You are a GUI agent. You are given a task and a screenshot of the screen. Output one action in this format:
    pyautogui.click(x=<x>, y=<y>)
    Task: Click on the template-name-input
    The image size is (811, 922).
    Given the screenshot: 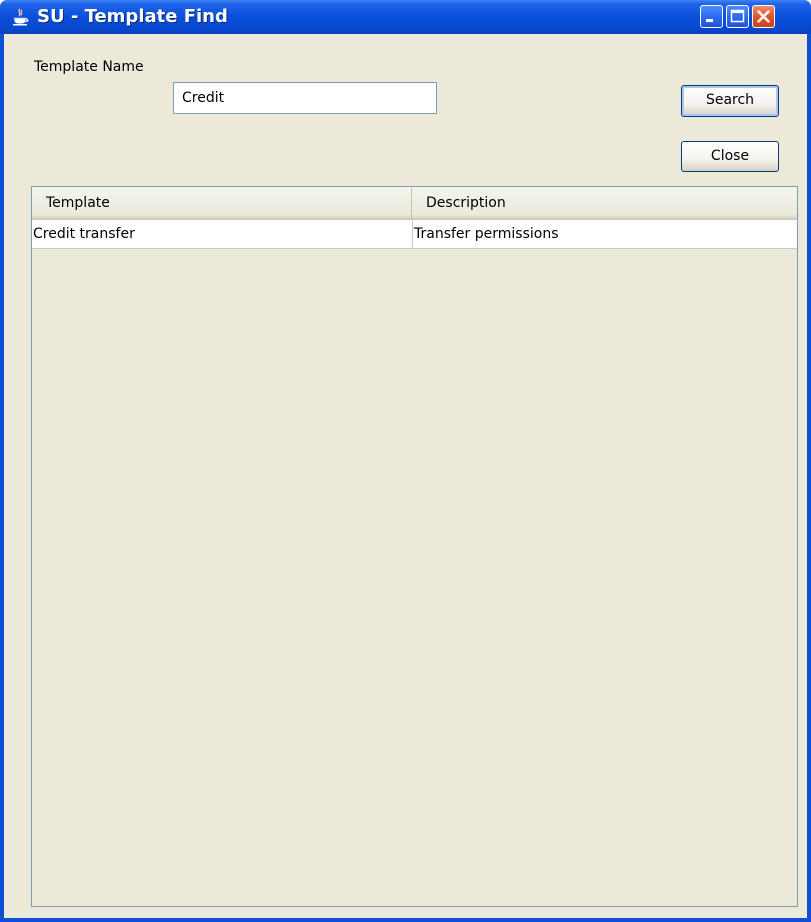 What is the action you would take?
    pyautogui.click(x=305, y=98)
    